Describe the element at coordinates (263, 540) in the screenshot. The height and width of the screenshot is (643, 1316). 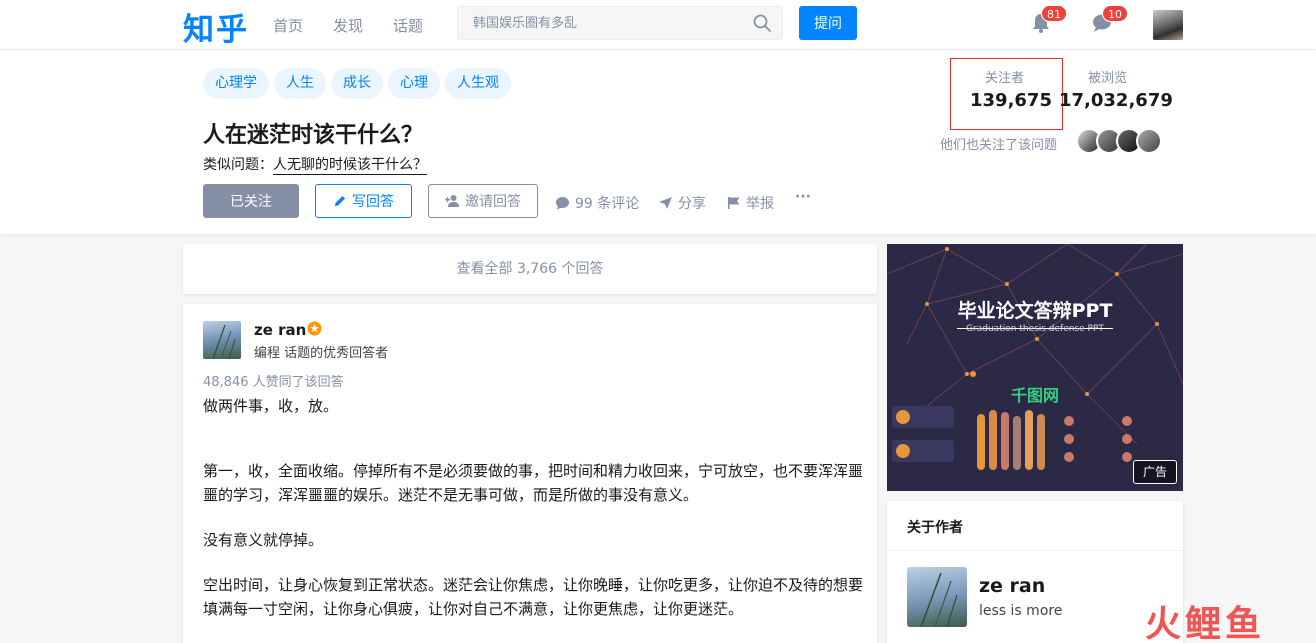
I see `answer-paragraph: 没有意义就停掉。` at that location.